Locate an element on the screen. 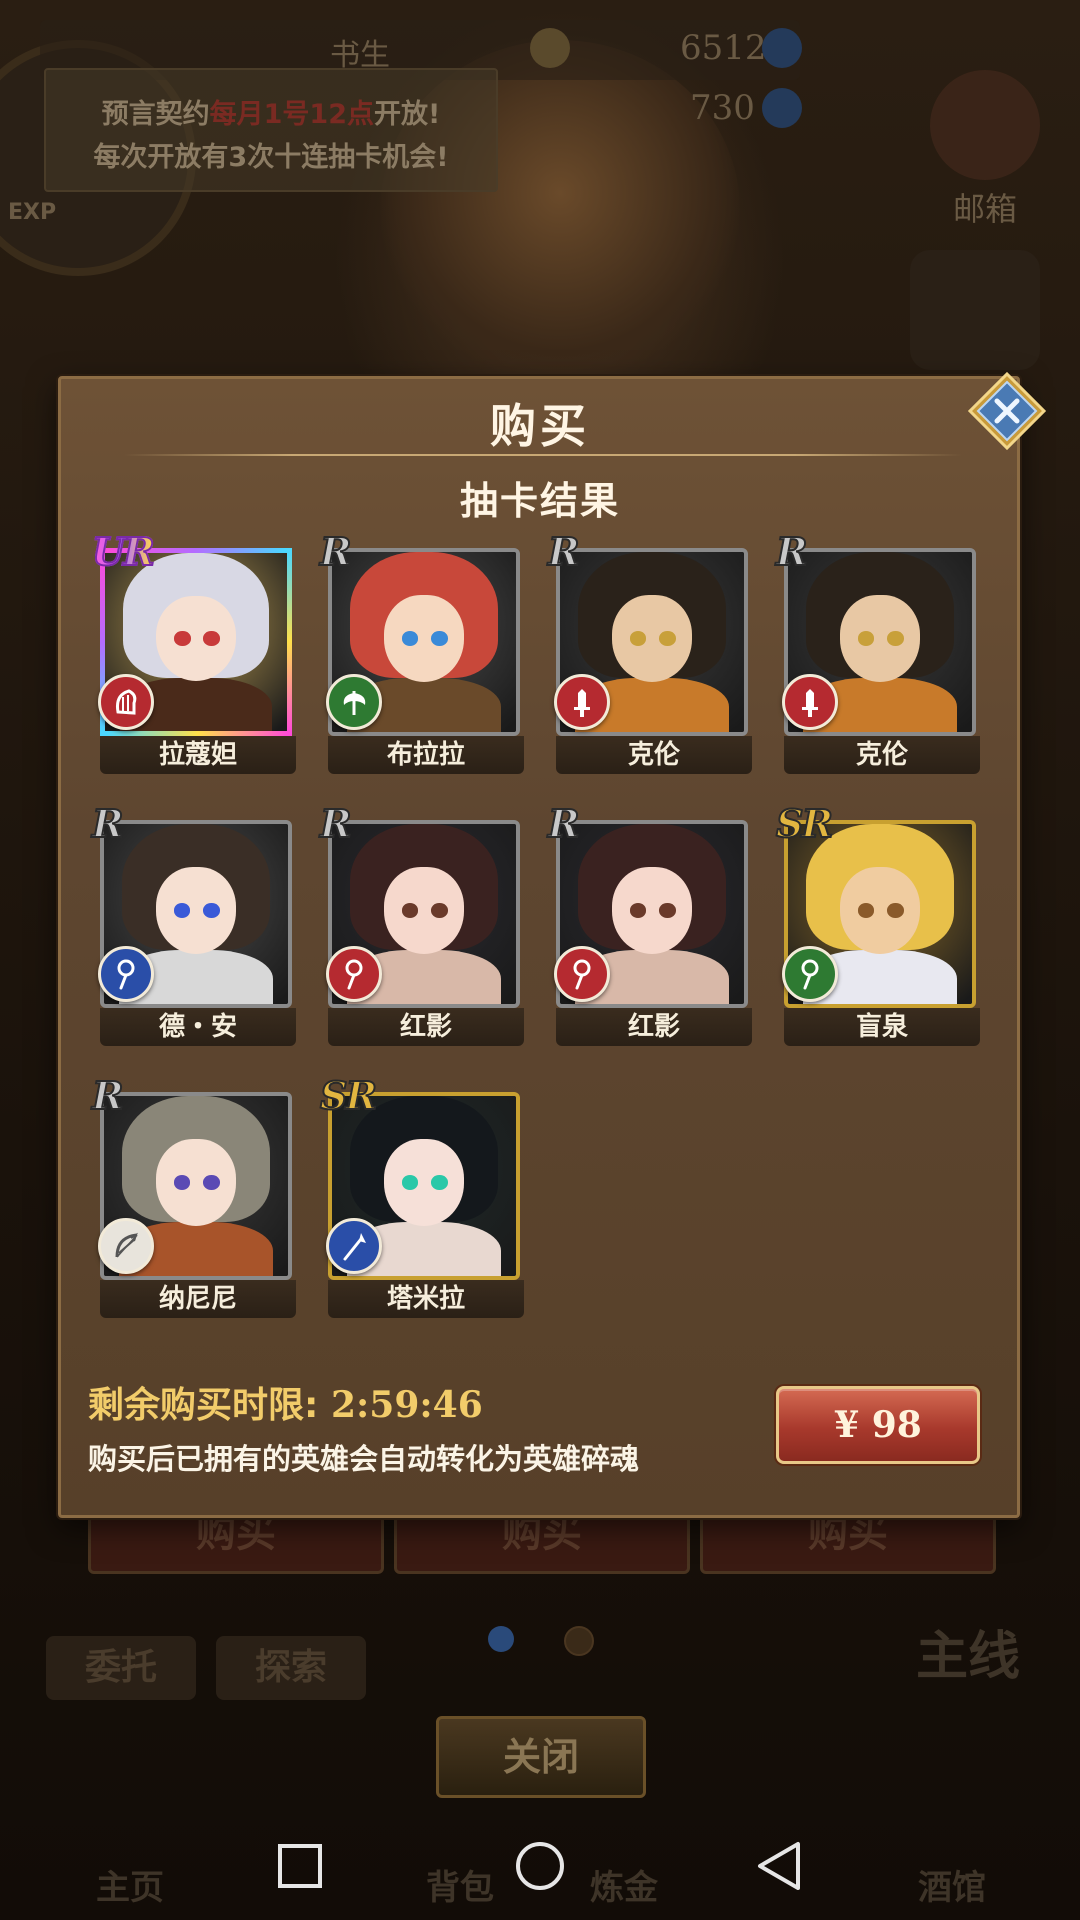 Image resolution: width=1080 pixels, height=1920 pixels. dialog-close-button is located at coordinates (1007, 411).